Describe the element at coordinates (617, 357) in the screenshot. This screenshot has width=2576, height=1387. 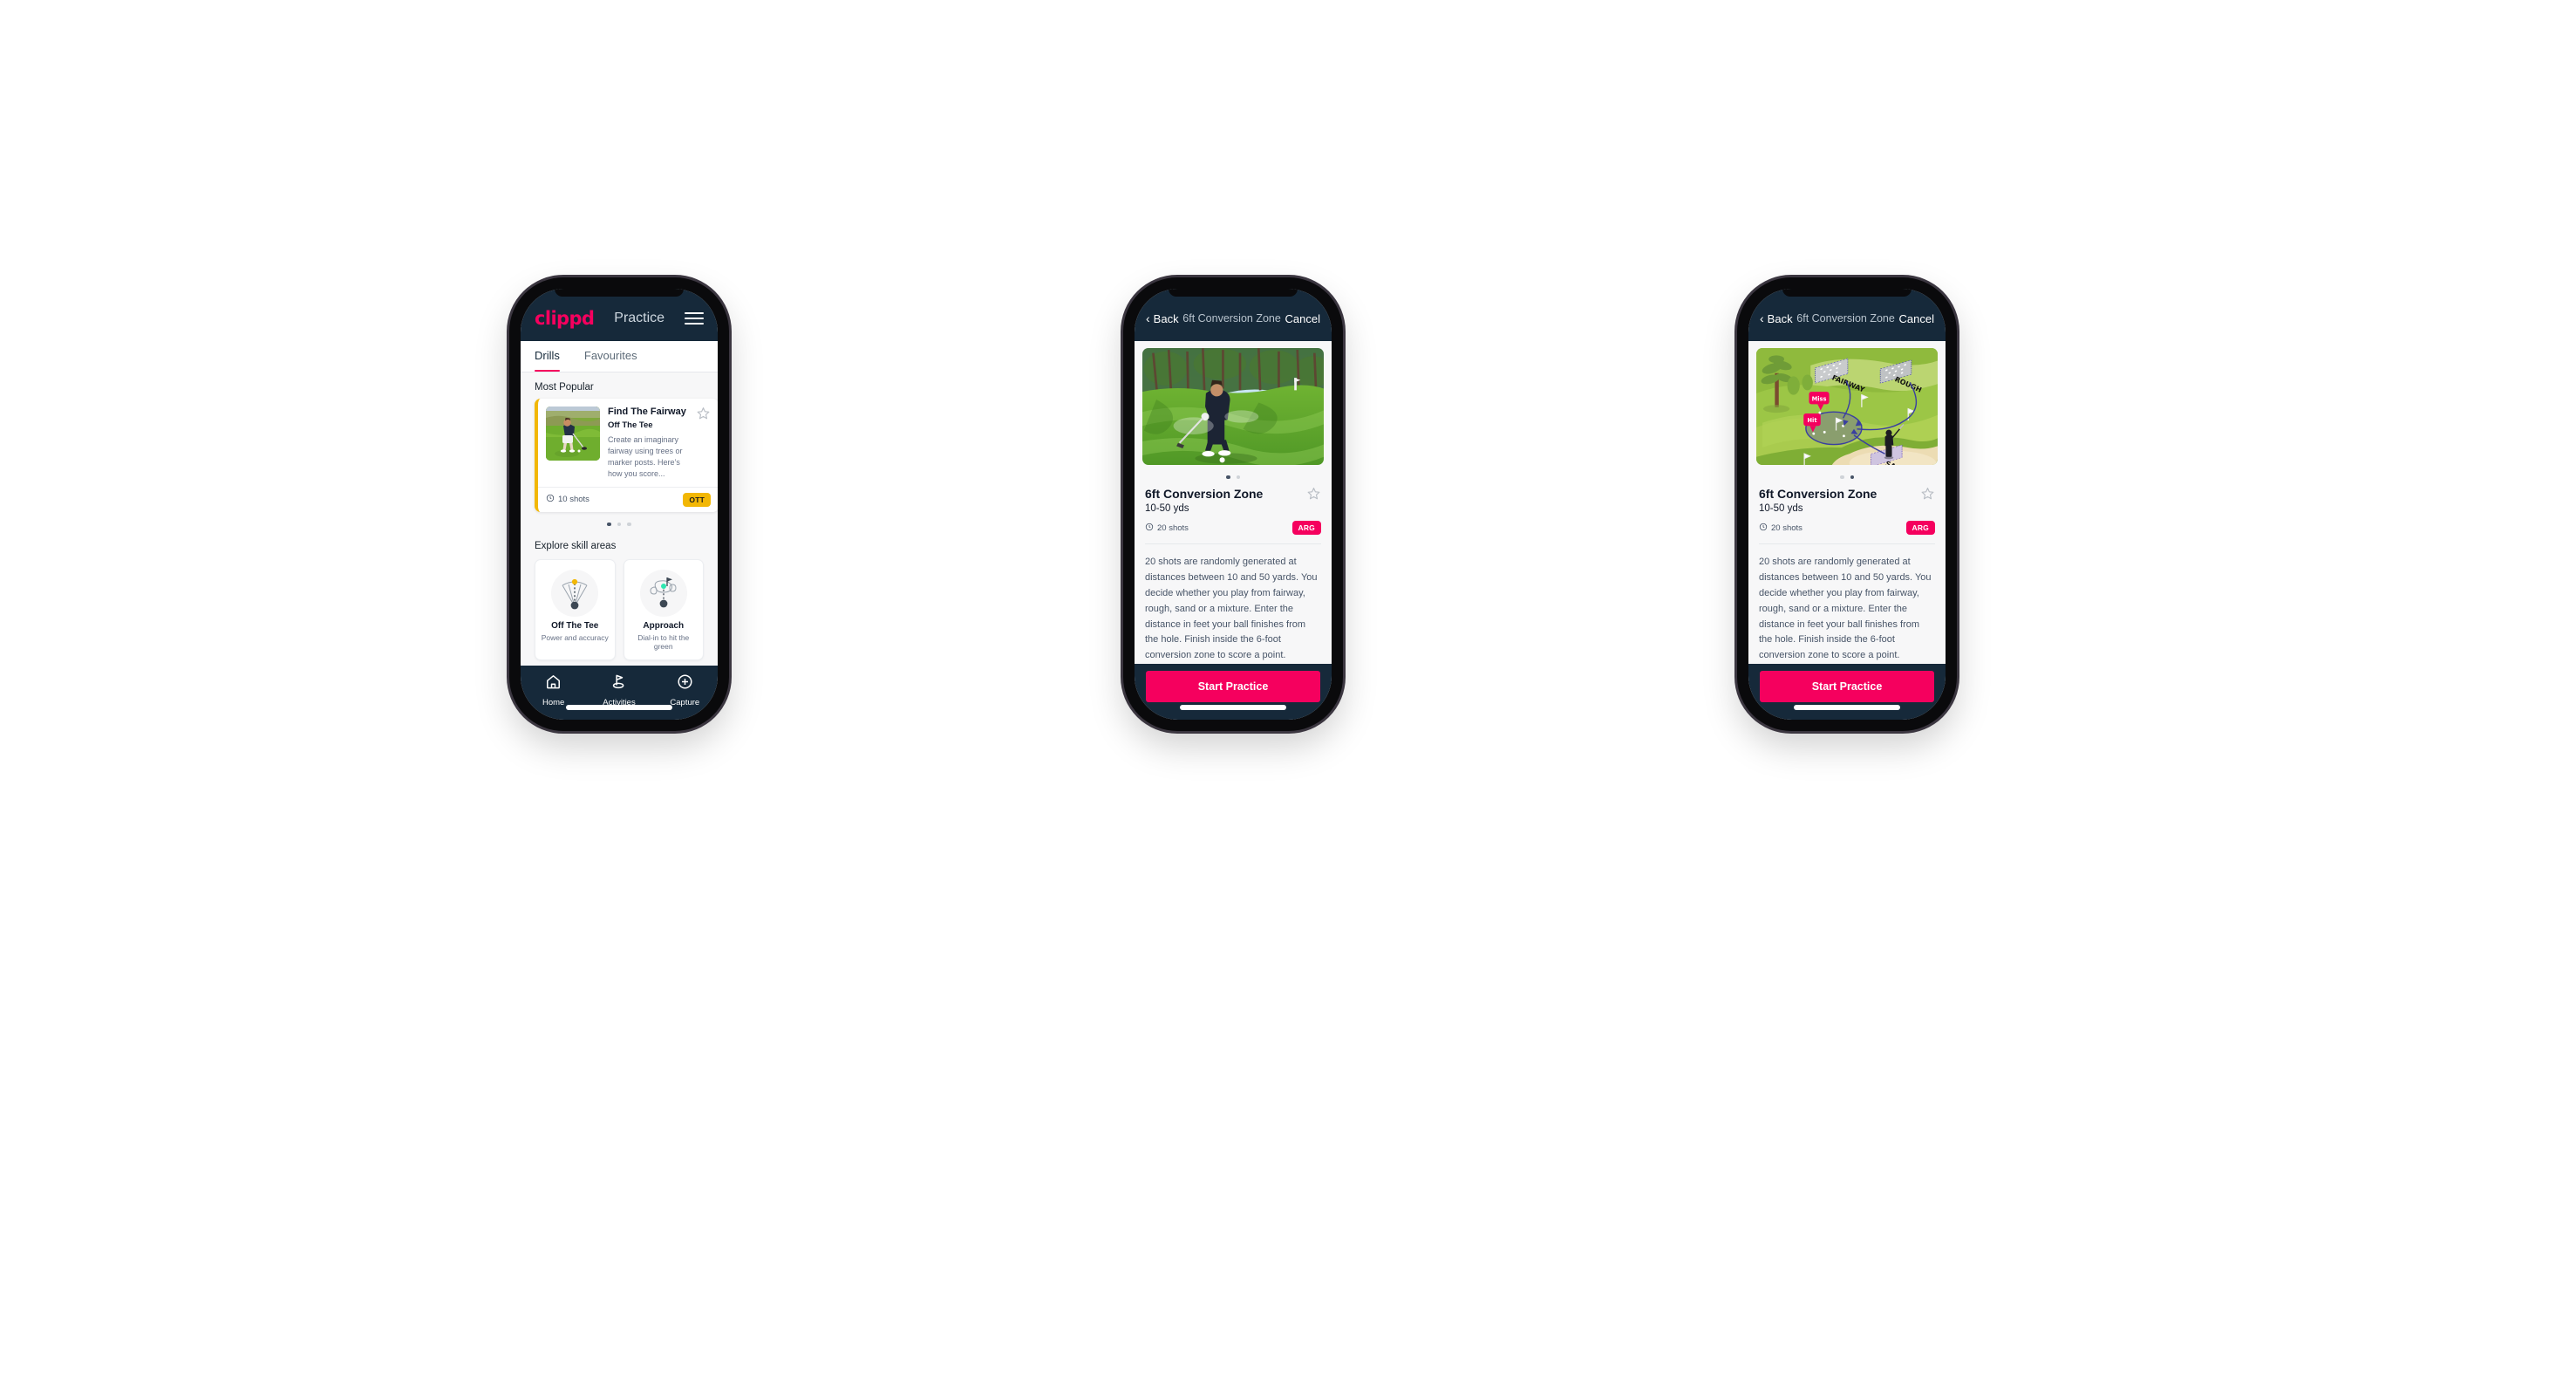
I see `tab-favourites: Favourites` at that location.